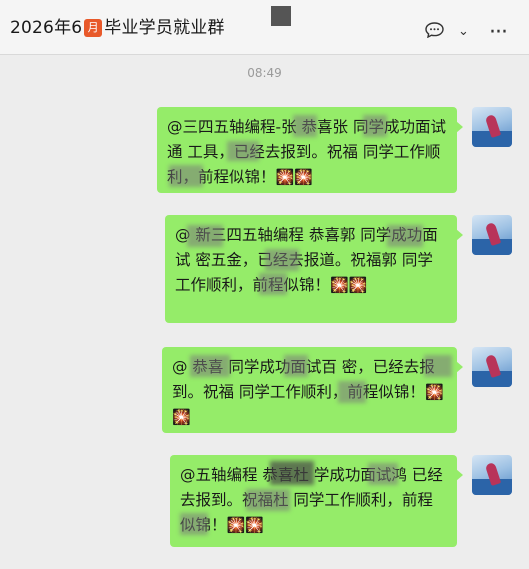  I want to click on more-icon: ···, so click(498, 32).